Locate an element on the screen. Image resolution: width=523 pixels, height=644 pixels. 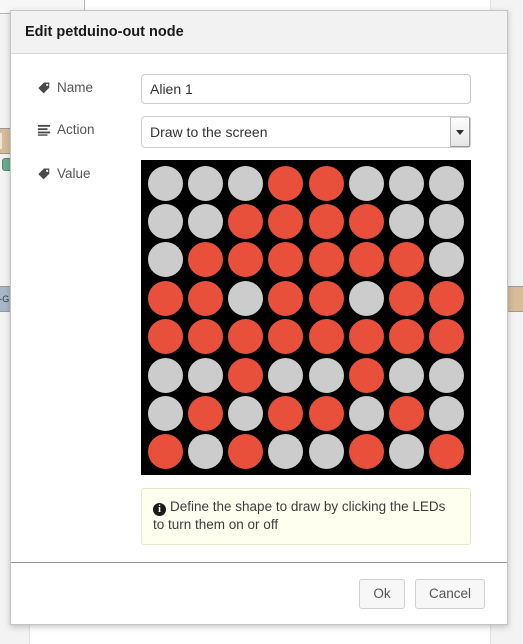
led-3-7-on is located at coordinates (447, 298).